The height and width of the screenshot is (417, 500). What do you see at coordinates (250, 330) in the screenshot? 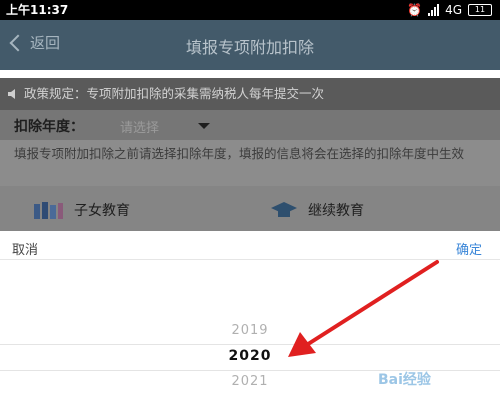
I see `picker-option-2019: 2019` at bounding box center [250, 330].